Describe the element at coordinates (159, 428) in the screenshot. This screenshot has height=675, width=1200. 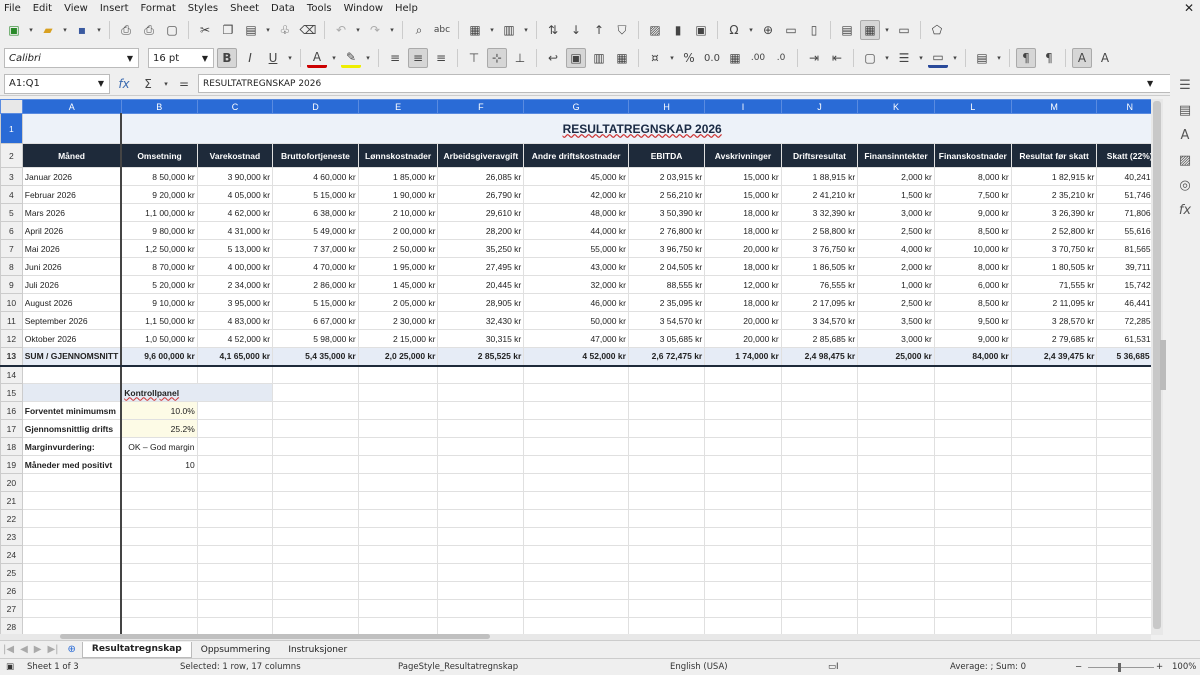
I see `panel-value: 25.2%` at that location.